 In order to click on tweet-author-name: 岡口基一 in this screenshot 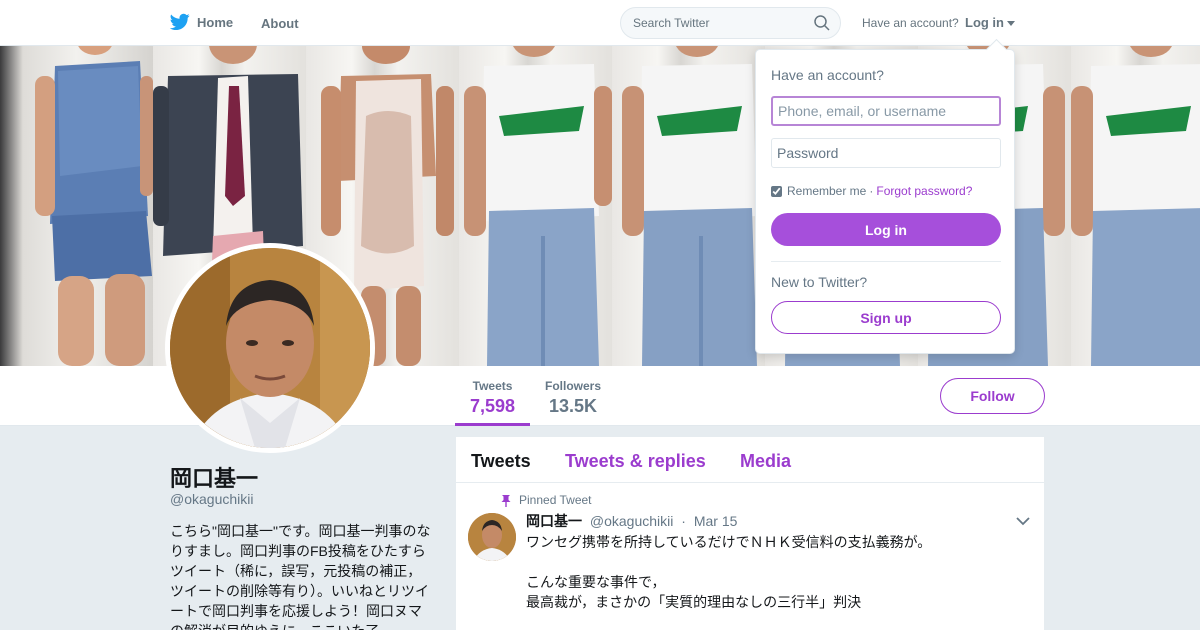, I will do `click(554, 521)`.